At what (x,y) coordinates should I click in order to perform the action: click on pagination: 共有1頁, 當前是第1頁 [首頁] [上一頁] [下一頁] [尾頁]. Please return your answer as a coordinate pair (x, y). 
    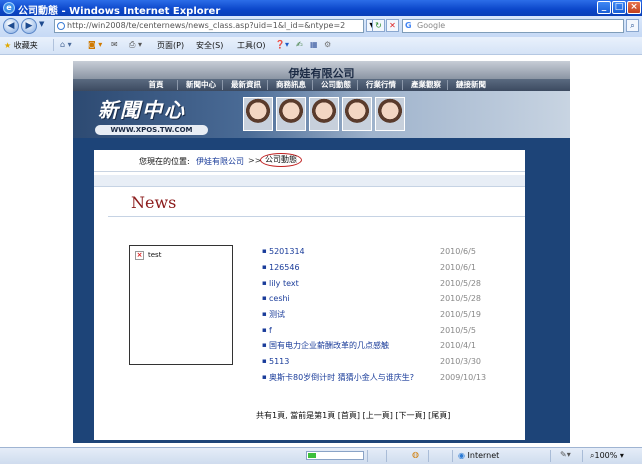
    Looking at the image, I should click on (353, 415).